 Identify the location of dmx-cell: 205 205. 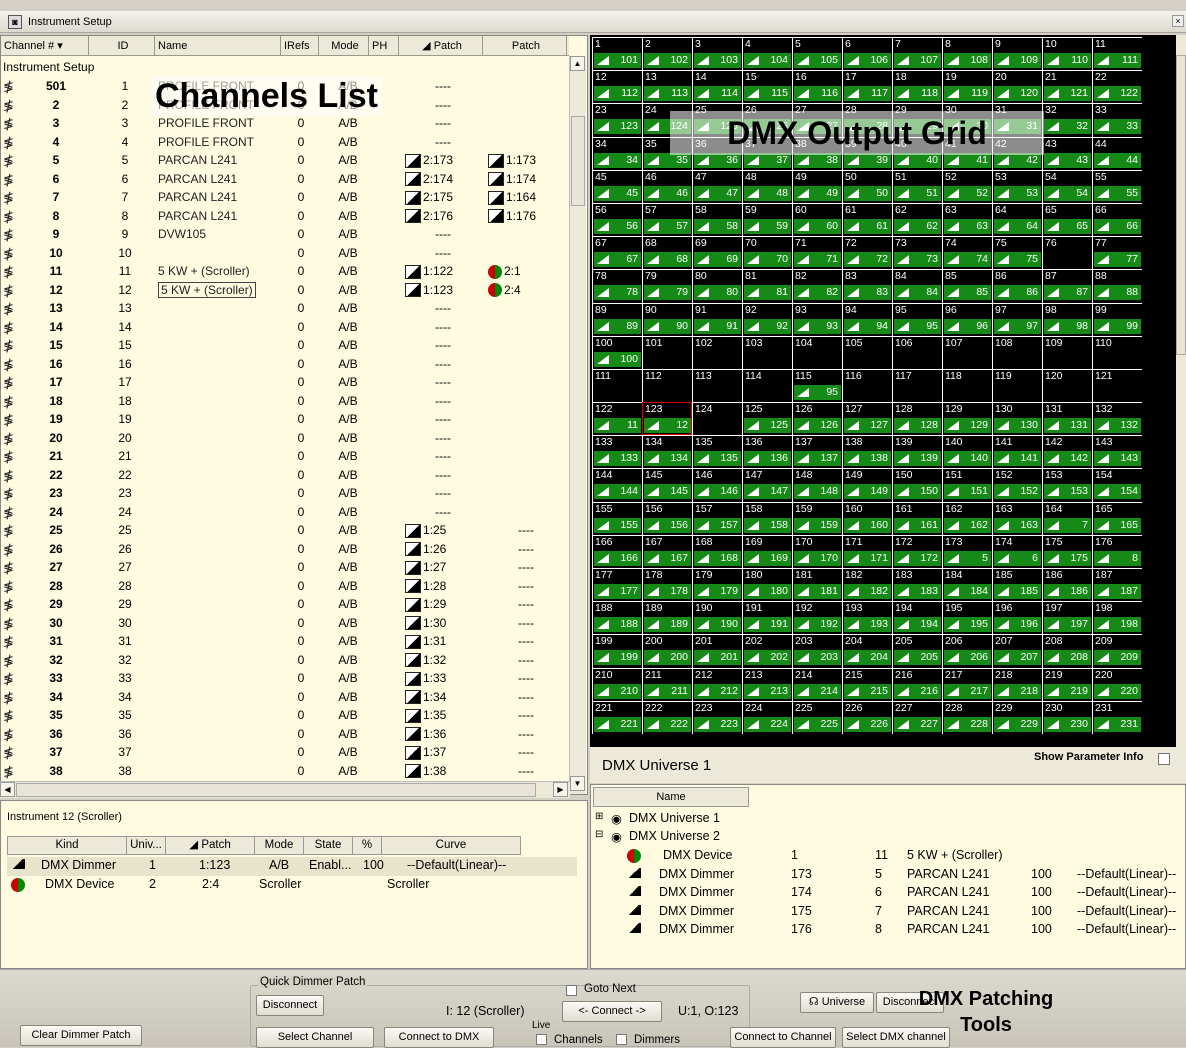
(917, 651).